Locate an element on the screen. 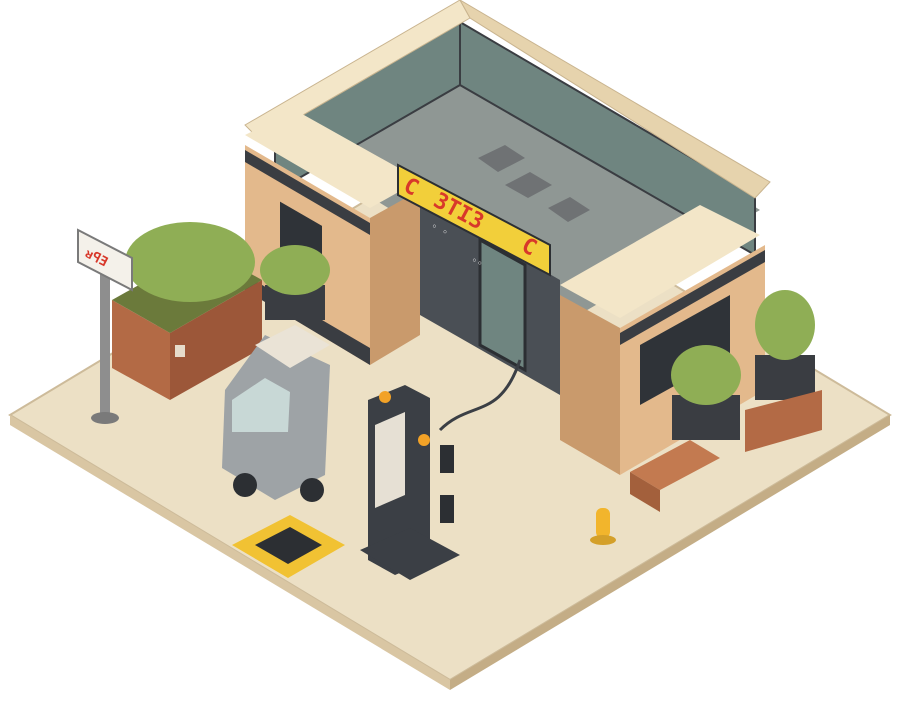 The height and width of the screenshot is (704, 900). foliage-shrub is located at coordinates (295, 270).